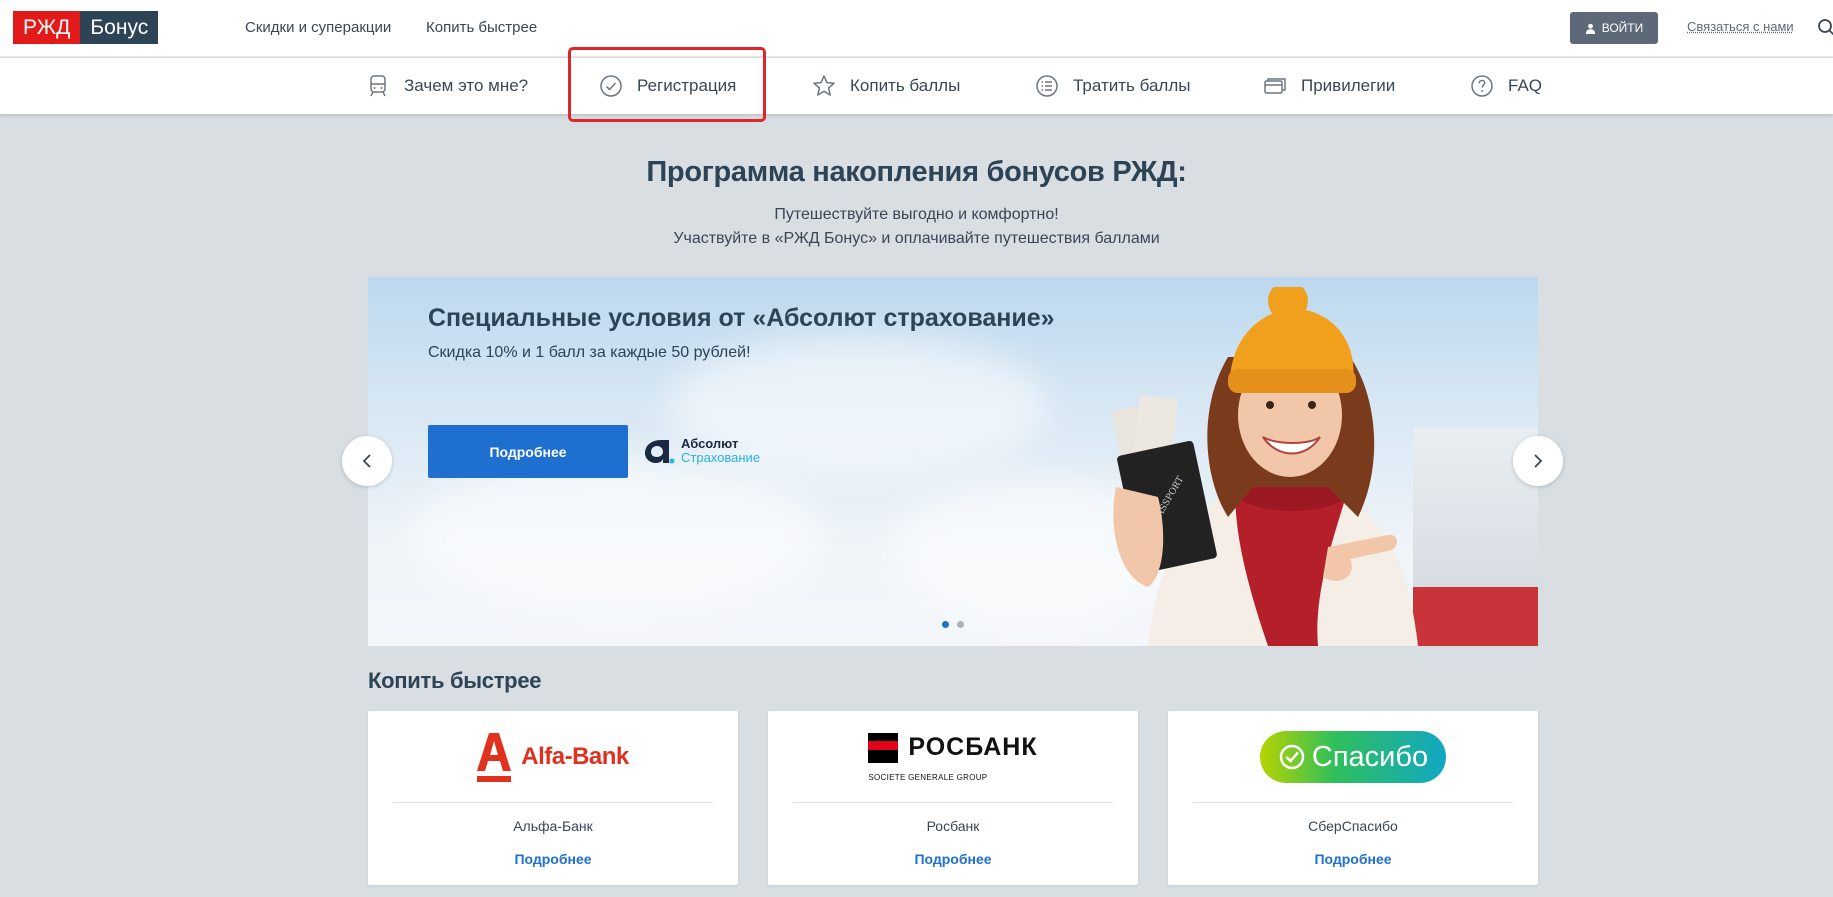 This screenshot has width=1833, height=897. Describe the element at coordinates (1265, 466) in the screenshot. I see `promo-person-image: PASSPORT` at that location.